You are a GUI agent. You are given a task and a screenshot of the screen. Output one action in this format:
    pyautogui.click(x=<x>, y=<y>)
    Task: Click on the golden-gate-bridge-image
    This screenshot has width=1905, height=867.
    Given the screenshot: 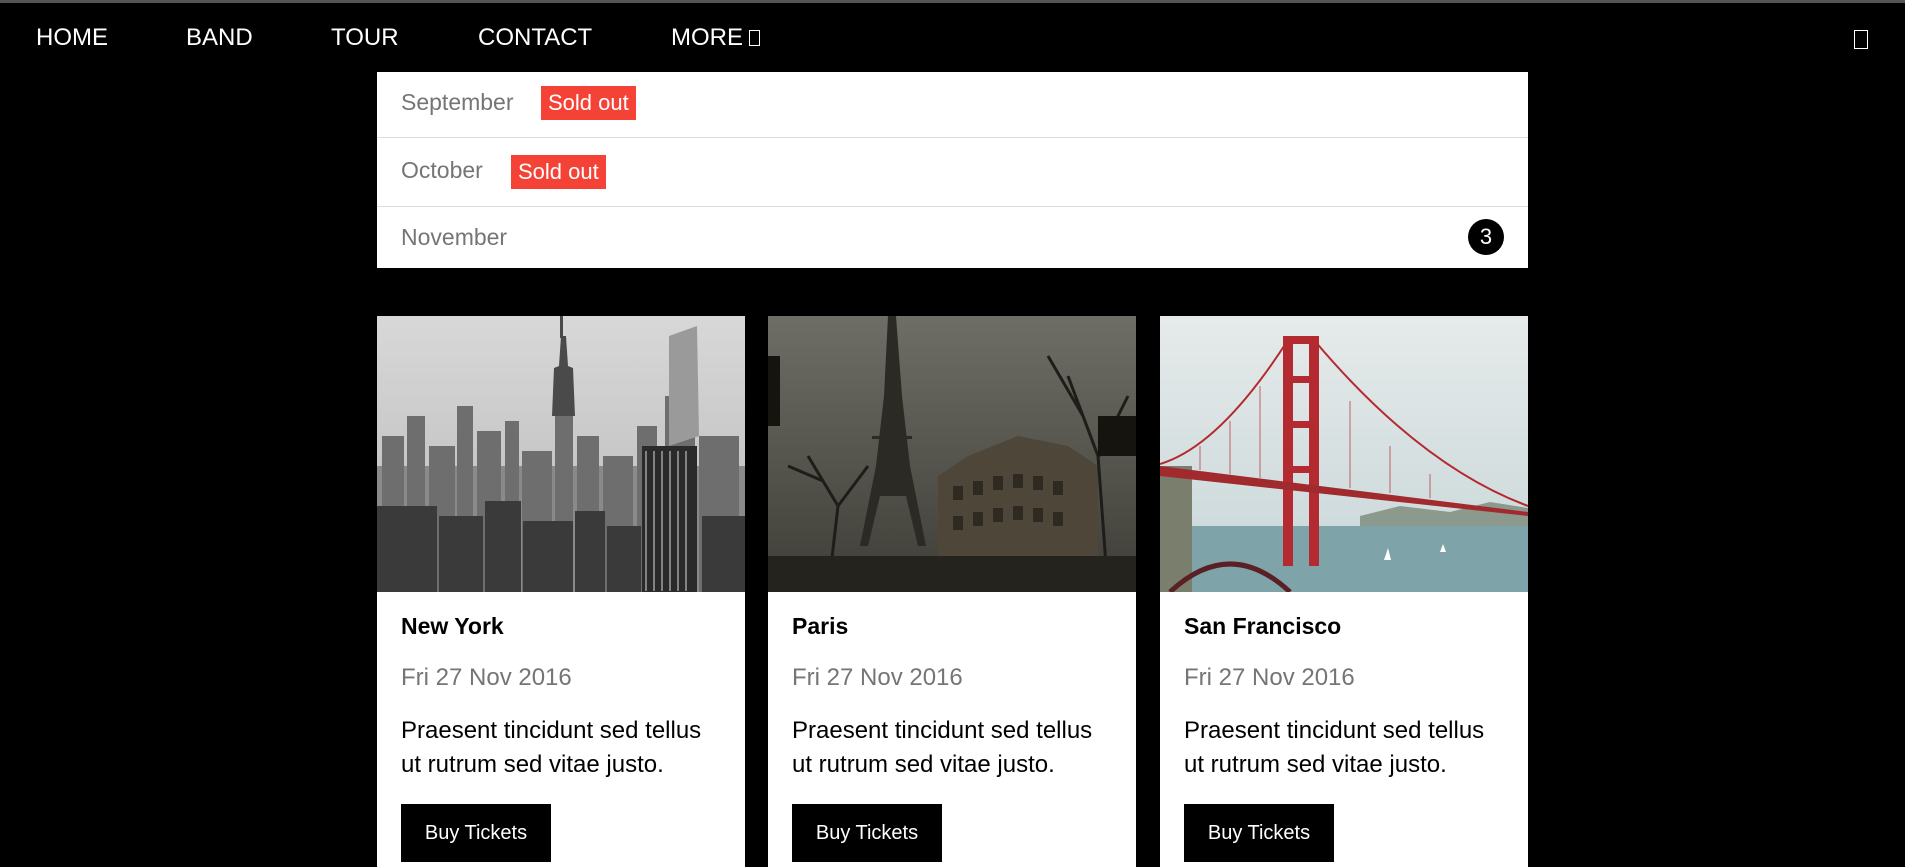 What is the action you would take?
    pyautogui.click(x=1344, y=454)
    